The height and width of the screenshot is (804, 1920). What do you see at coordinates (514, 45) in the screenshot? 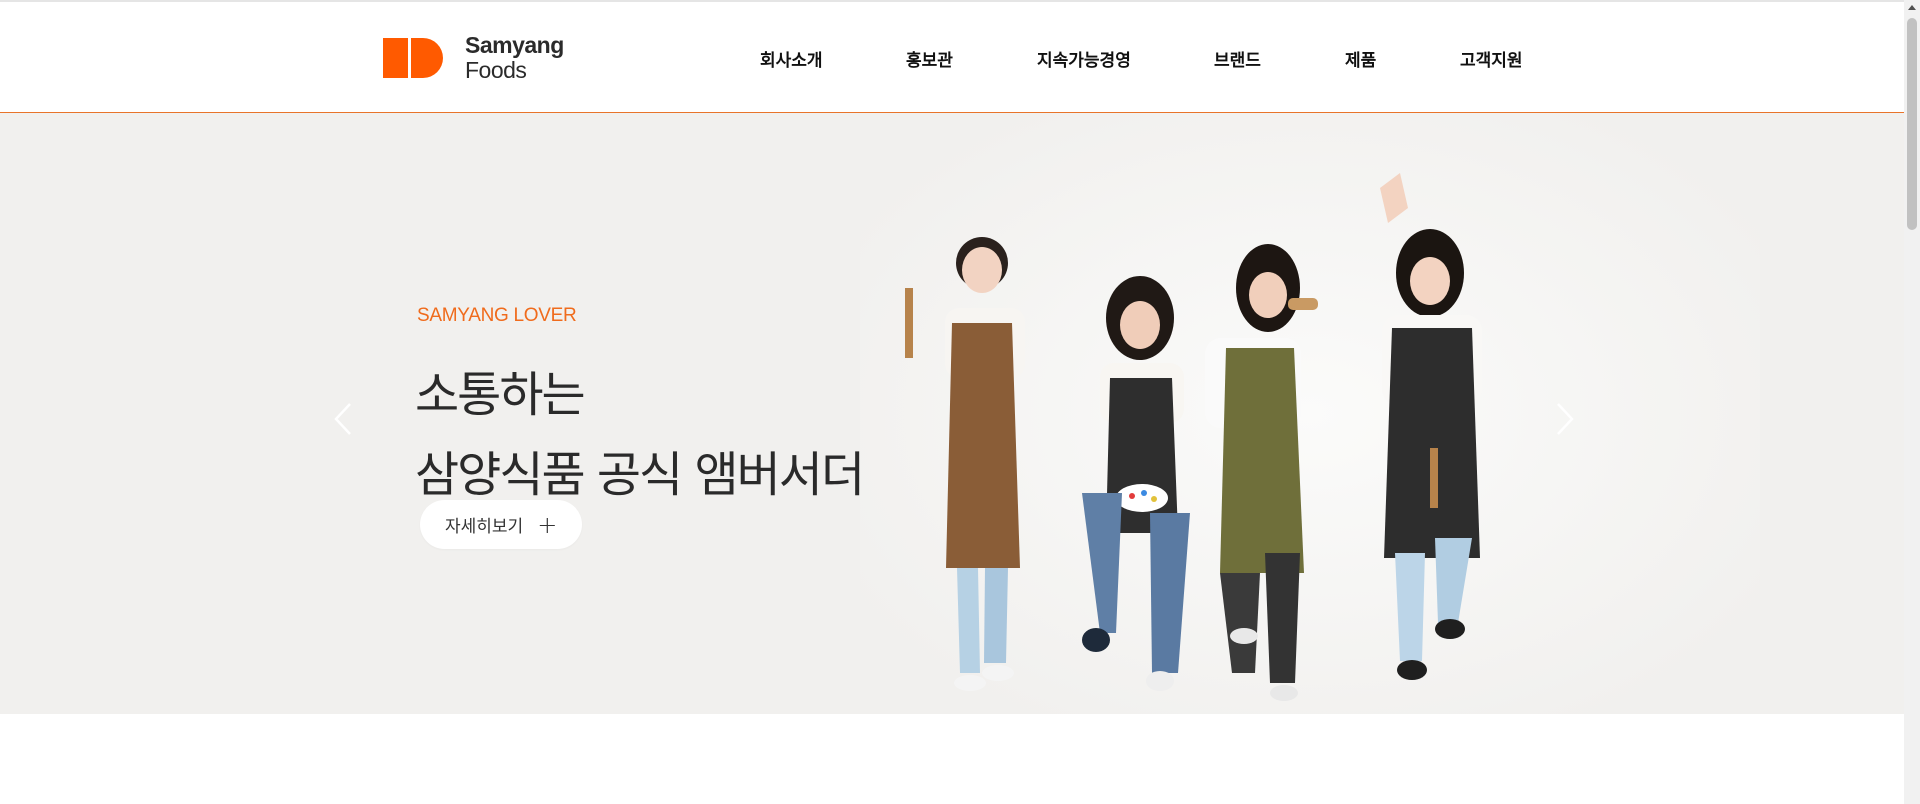
I see `logo-line-1: Samyang` at bounding box center [514, 45].